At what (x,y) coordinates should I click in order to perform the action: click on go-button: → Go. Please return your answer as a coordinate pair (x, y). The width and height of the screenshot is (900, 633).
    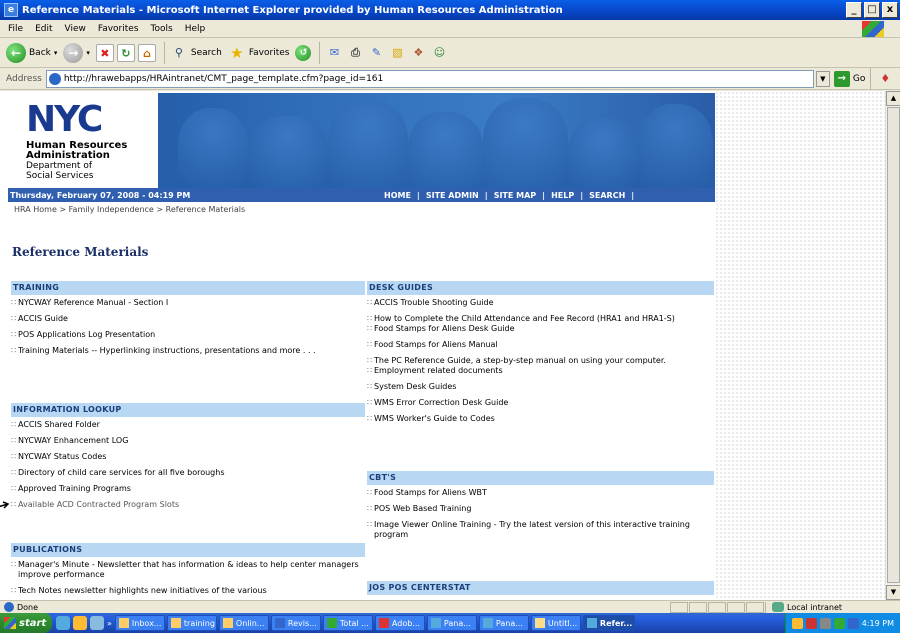
    Looking at the image, I should click on (849, 78).